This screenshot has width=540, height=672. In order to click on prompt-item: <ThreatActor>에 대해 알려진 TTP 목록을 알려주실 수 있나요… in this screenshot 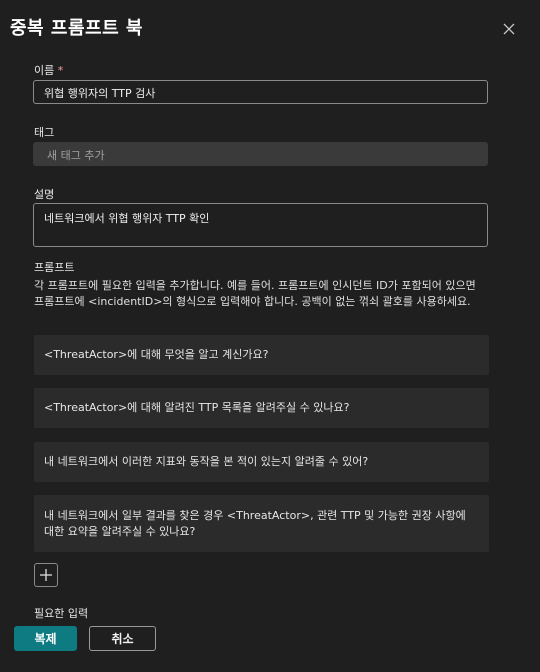, I will do `click(261, 408)`.